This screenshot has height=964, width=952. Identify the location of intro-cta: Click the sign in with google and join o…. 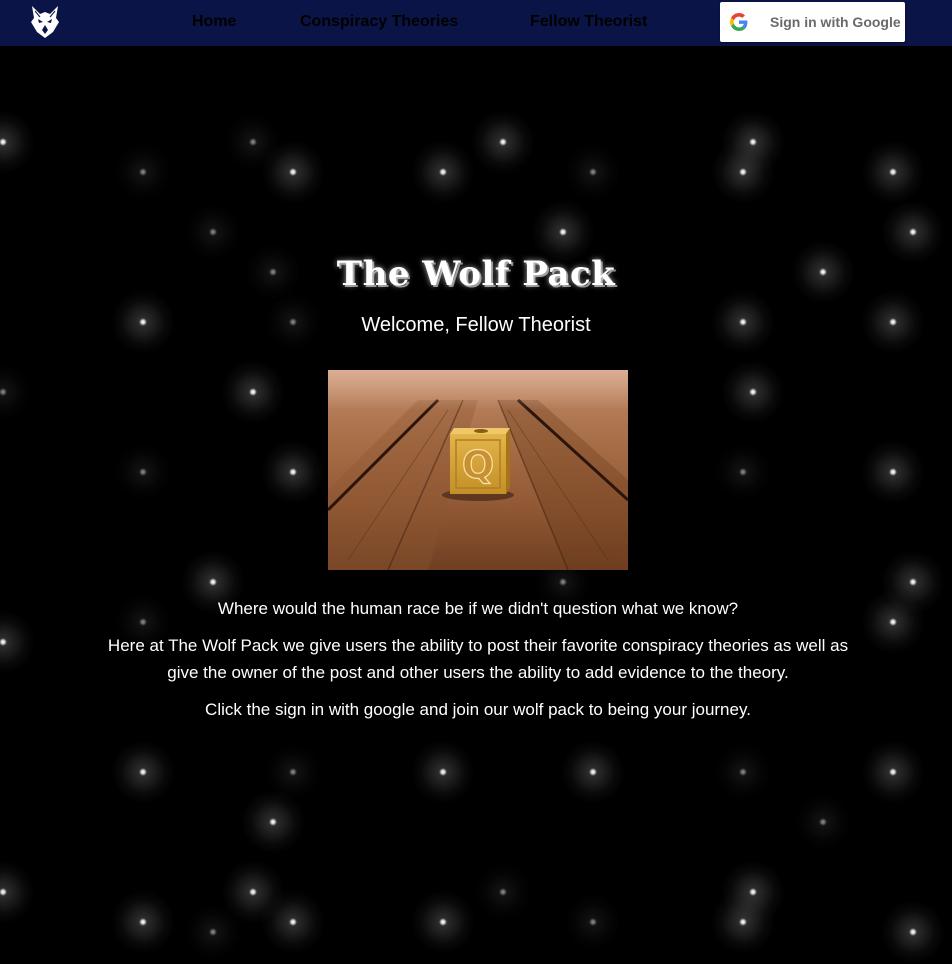
(478, 709).